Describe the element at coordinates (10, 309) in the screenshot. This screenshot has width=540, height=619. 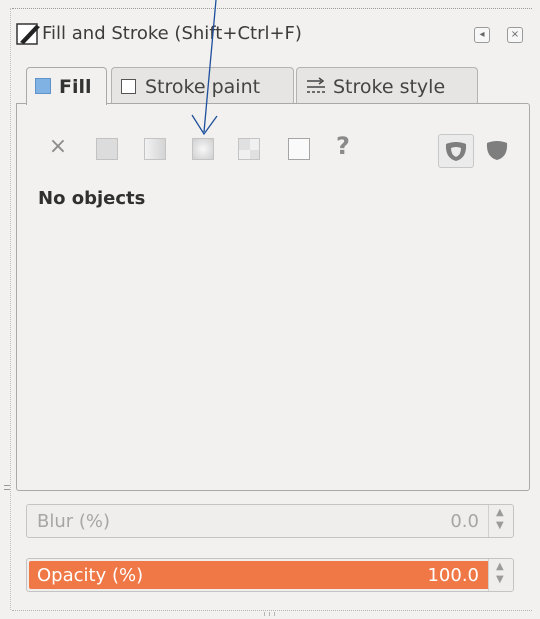
I see `window-border-left` at that location.